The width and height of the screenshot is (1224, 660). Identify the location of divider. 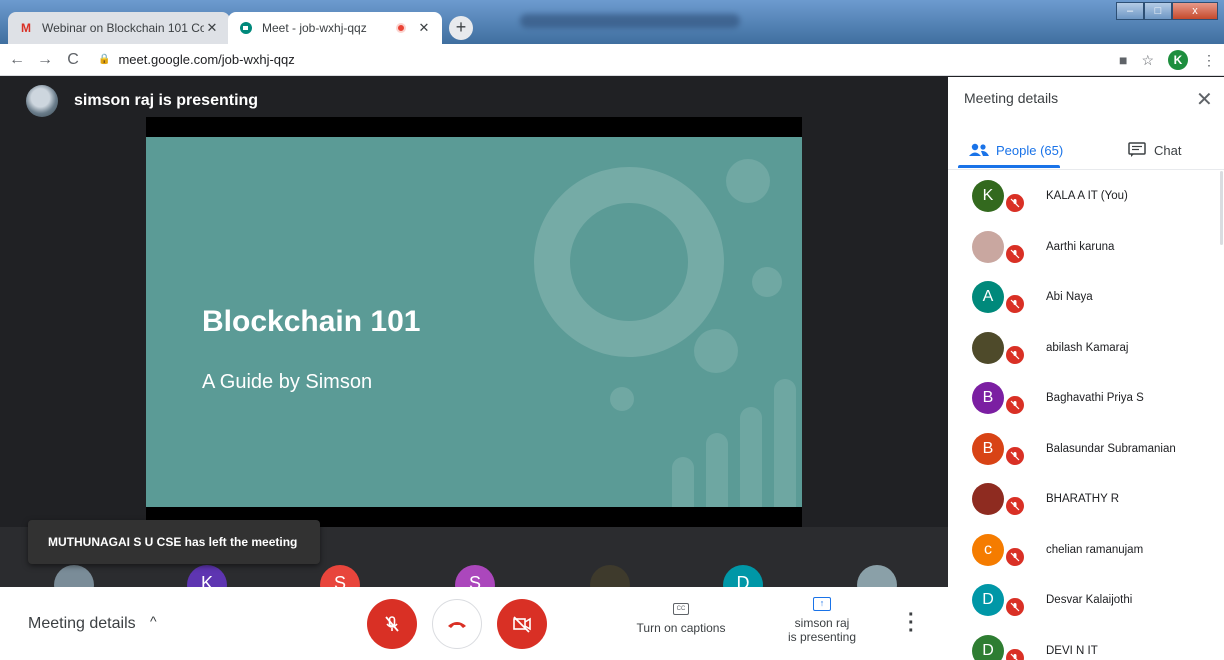
(1086, 169).